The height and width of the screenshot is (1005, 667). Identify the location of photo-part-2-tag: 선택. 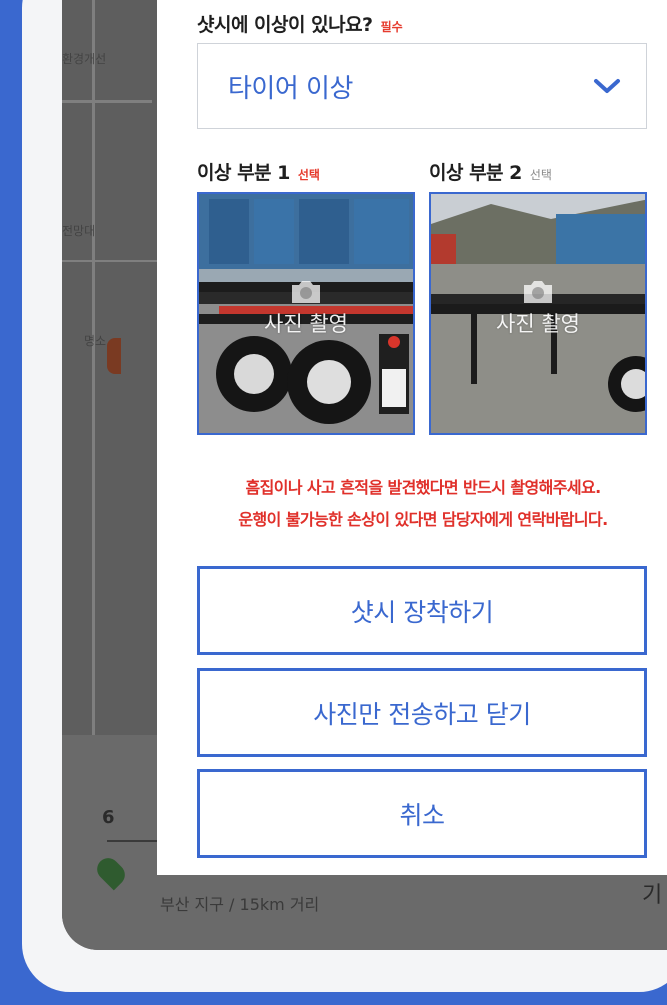
(540, 175).